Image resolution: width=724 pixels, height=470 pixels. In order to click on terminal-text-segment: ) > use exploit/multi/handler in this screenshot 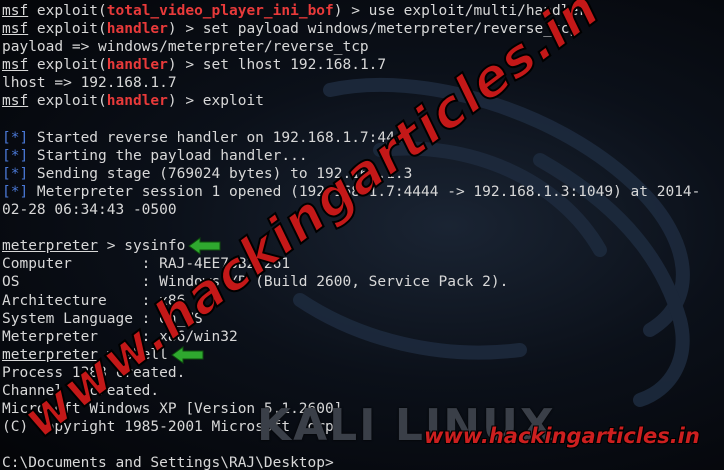, I will do `click(460, 11)`.